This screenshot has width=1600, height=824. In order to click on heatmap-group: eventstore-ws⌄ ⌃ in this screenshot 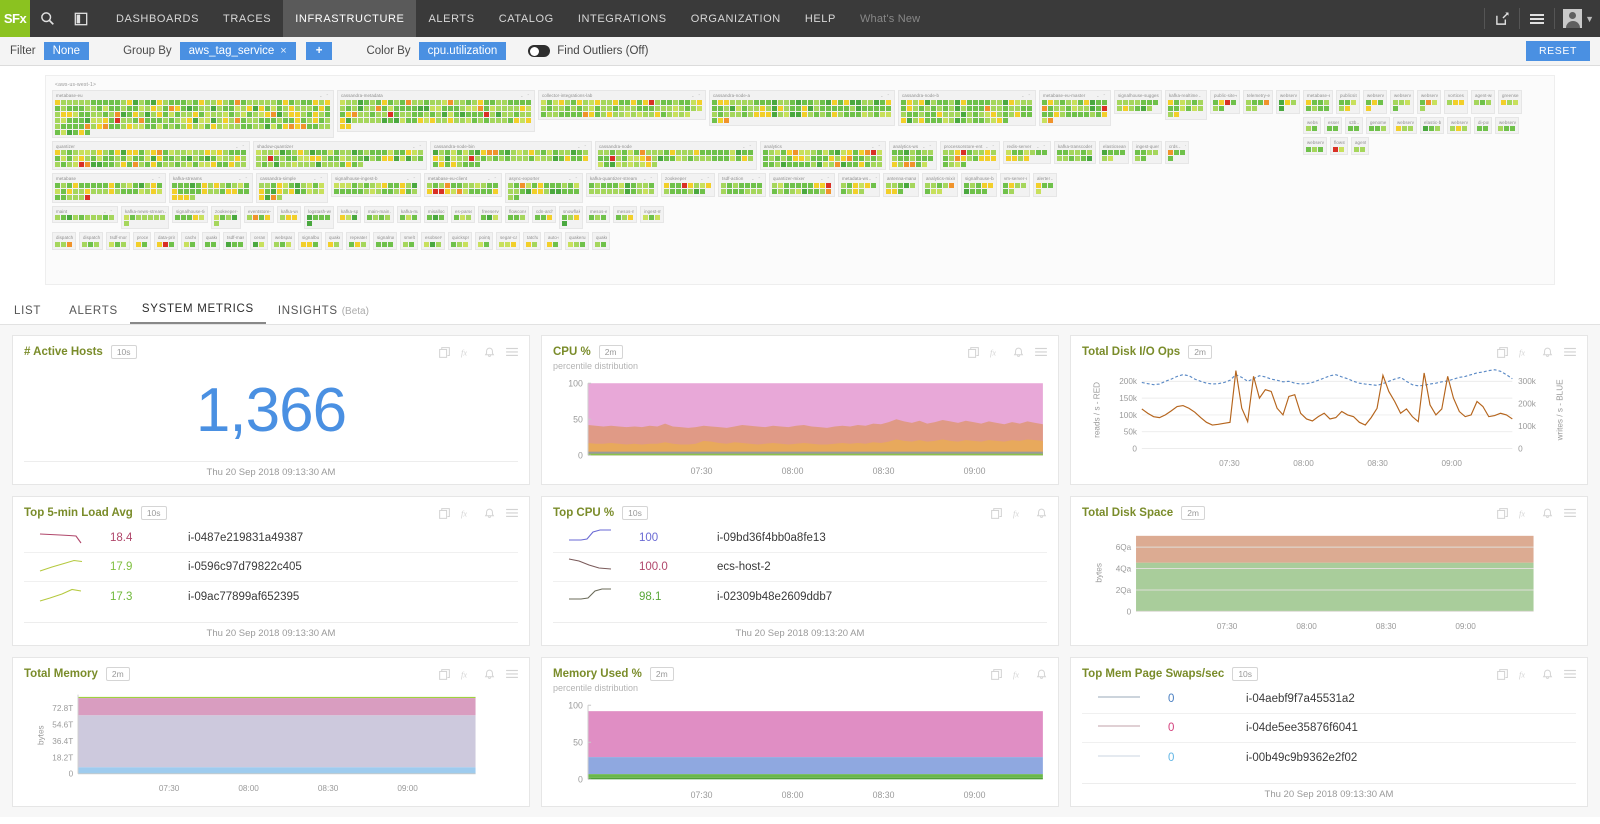, I will do `click(259, 214)`.